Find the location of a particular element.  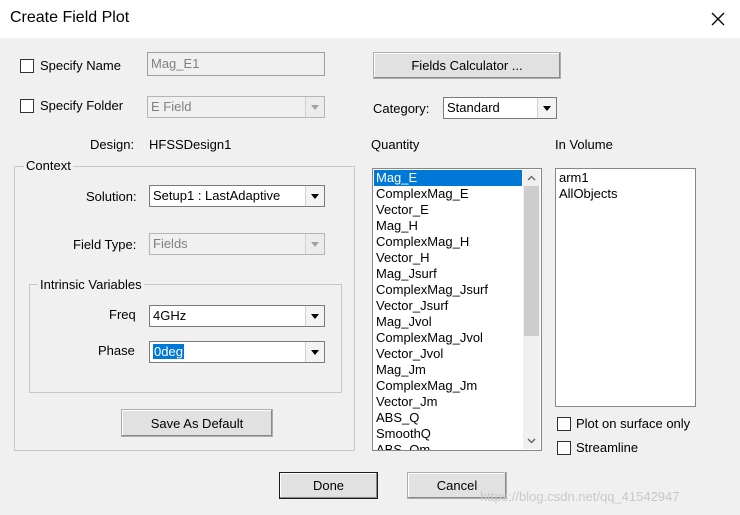

phase-select: 0deg is located at coordinates (237, 352).